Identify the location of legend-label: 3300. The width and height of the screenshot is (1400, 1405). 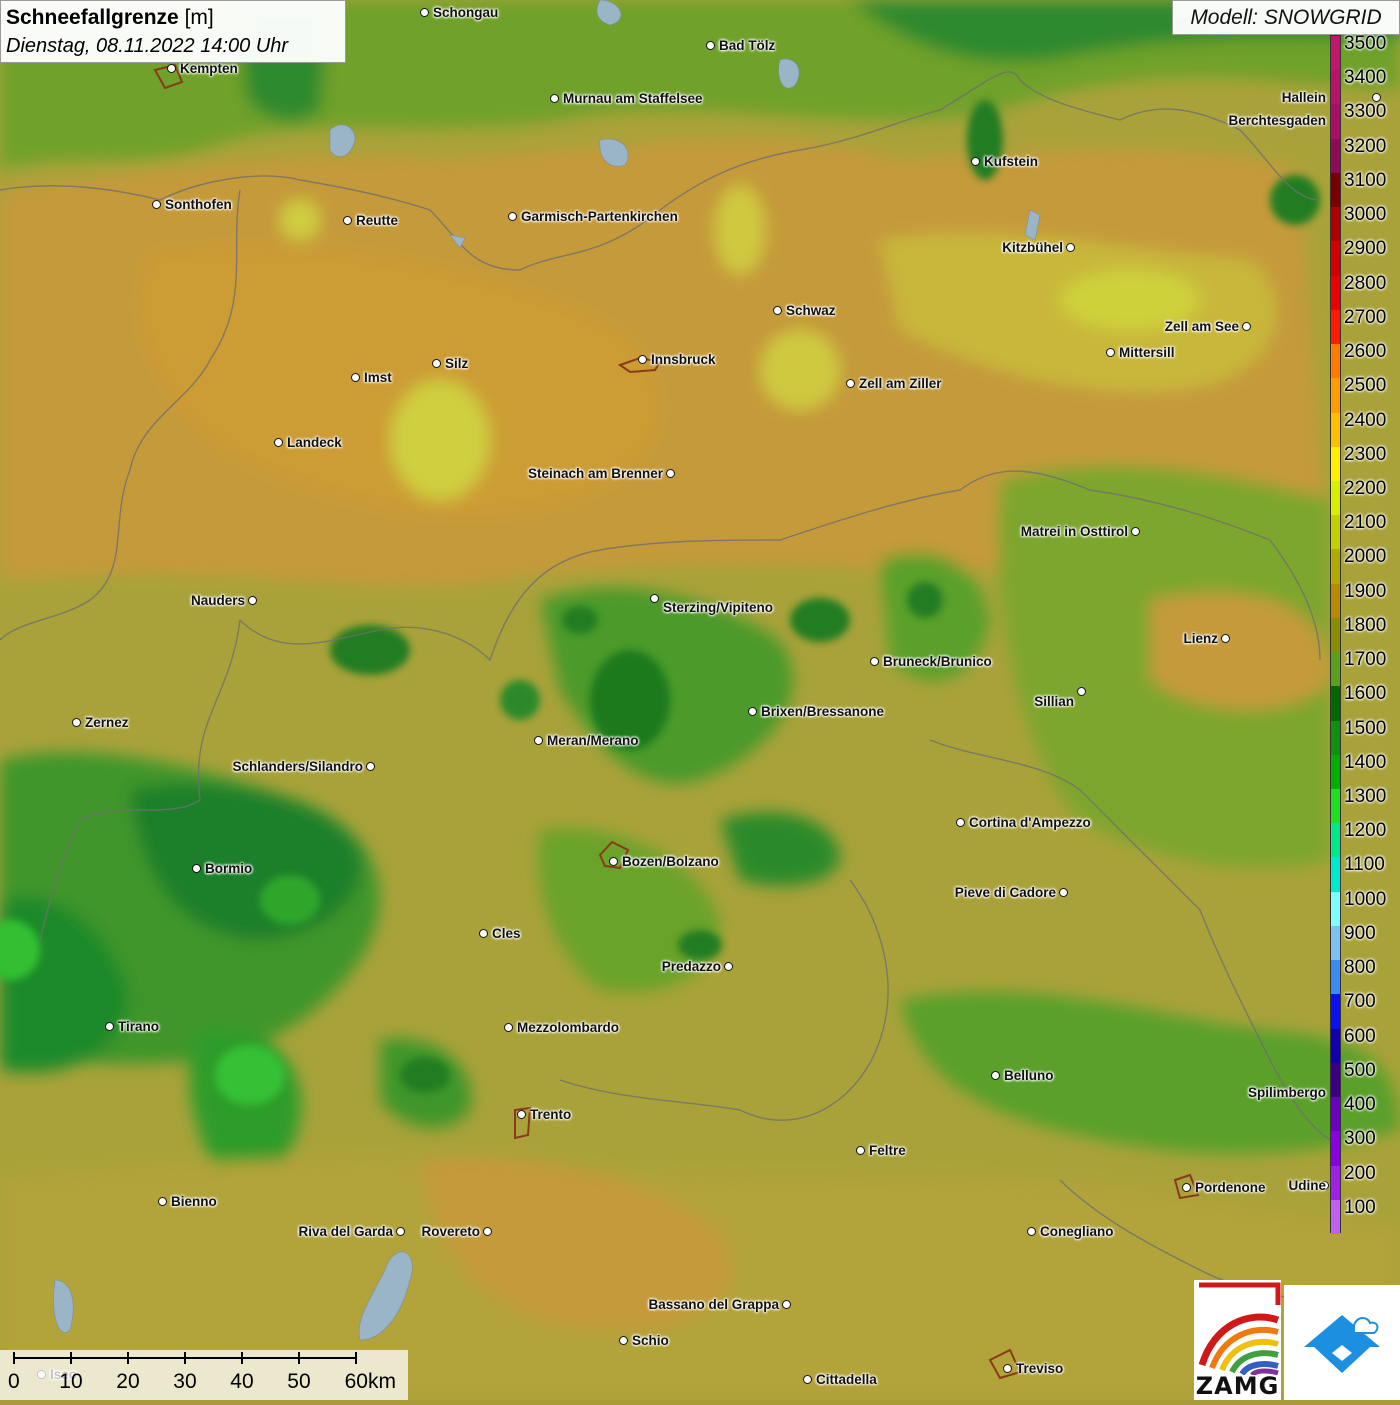
(1365, 112).